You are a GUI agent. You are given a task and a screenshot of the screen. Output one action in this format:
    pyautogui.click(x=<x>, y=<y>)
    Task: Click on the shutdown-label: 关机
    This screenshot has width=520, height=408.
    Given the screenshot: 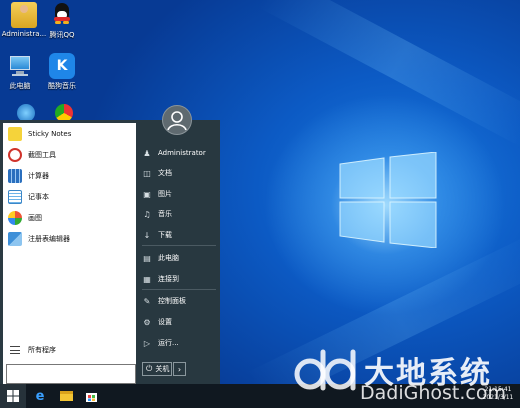 What is the action you would take?
    pyautogui.click(x=162, y=369)
    